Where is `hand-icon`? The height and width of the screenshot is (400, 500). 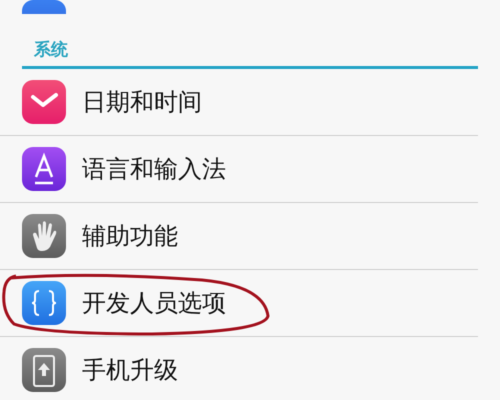
hand-icon is located at coordinates (44, 236).